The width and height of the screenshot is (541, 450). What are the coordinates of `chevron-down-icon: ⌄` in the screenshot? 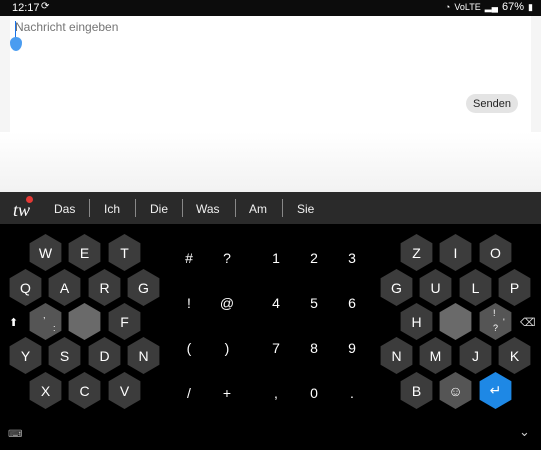 It's located at (524, 432).